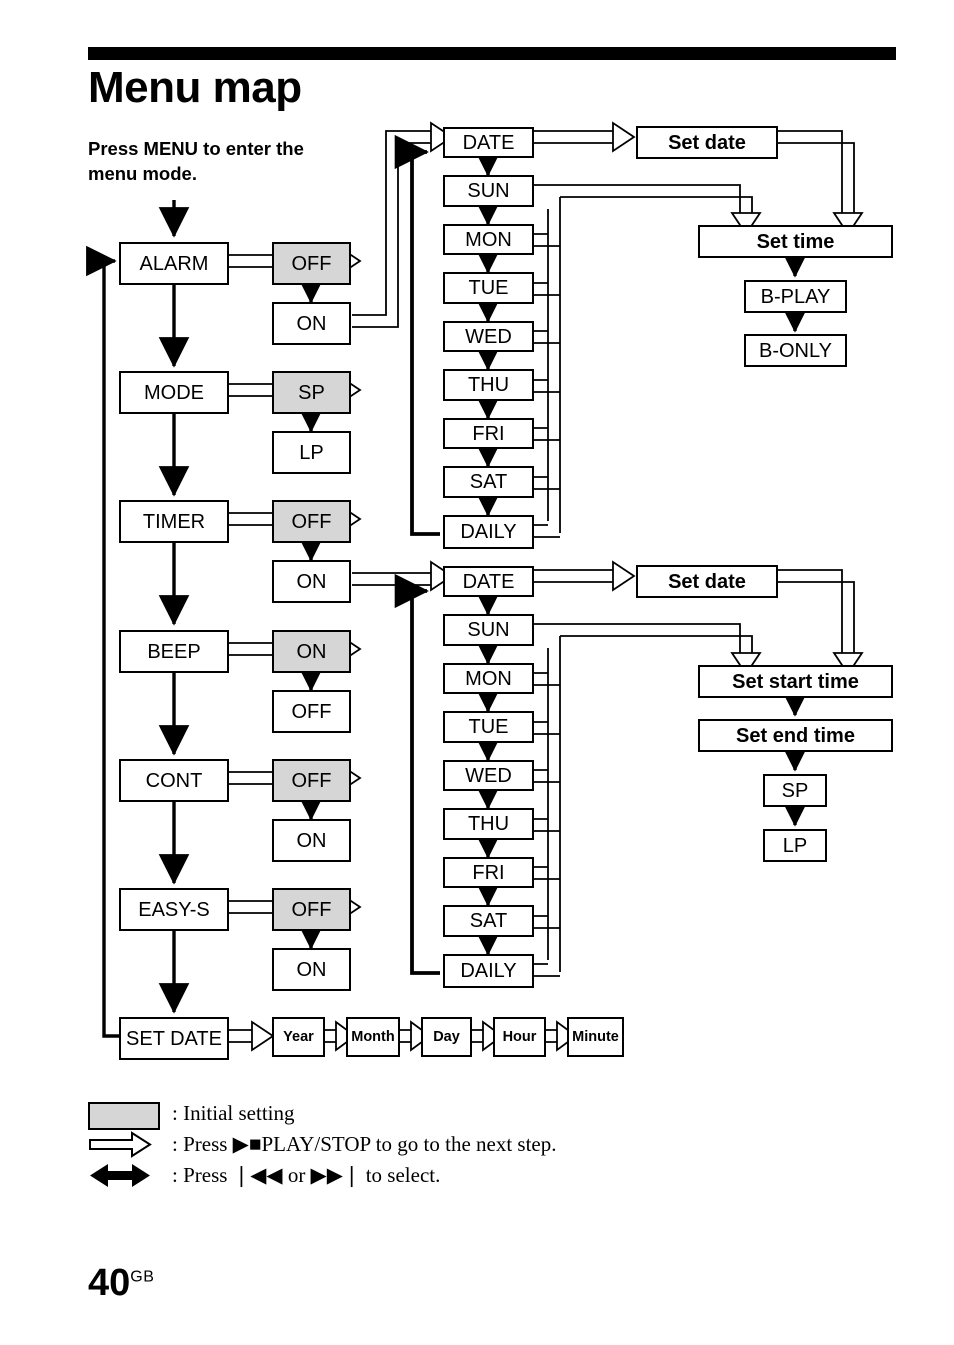 Image resolution: width=954 pixels, height=1345 pixels. I want to click on menu-item-beep: BEEP, so click(174, 651).